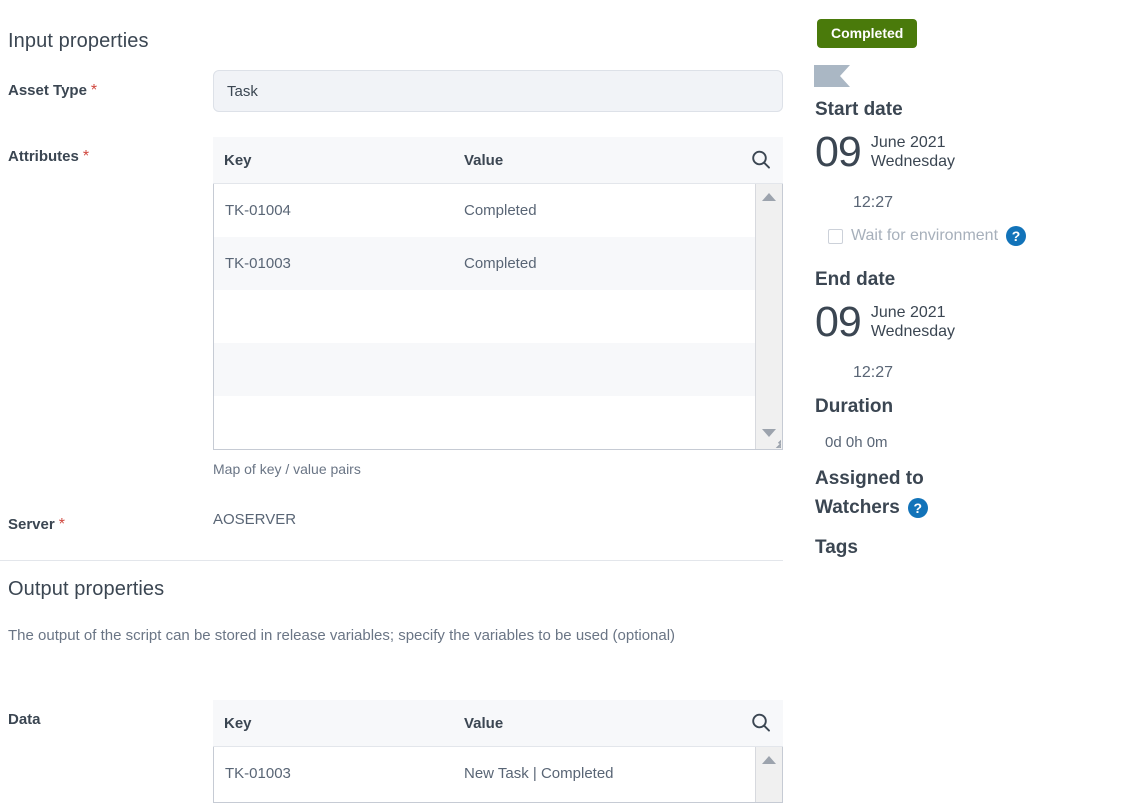 This screenshot has width=1132, height=803. Describe the element at coordinates (925, 235) in the screenshot. I see `wait-for-environment-label: Wait for environment` at that location.